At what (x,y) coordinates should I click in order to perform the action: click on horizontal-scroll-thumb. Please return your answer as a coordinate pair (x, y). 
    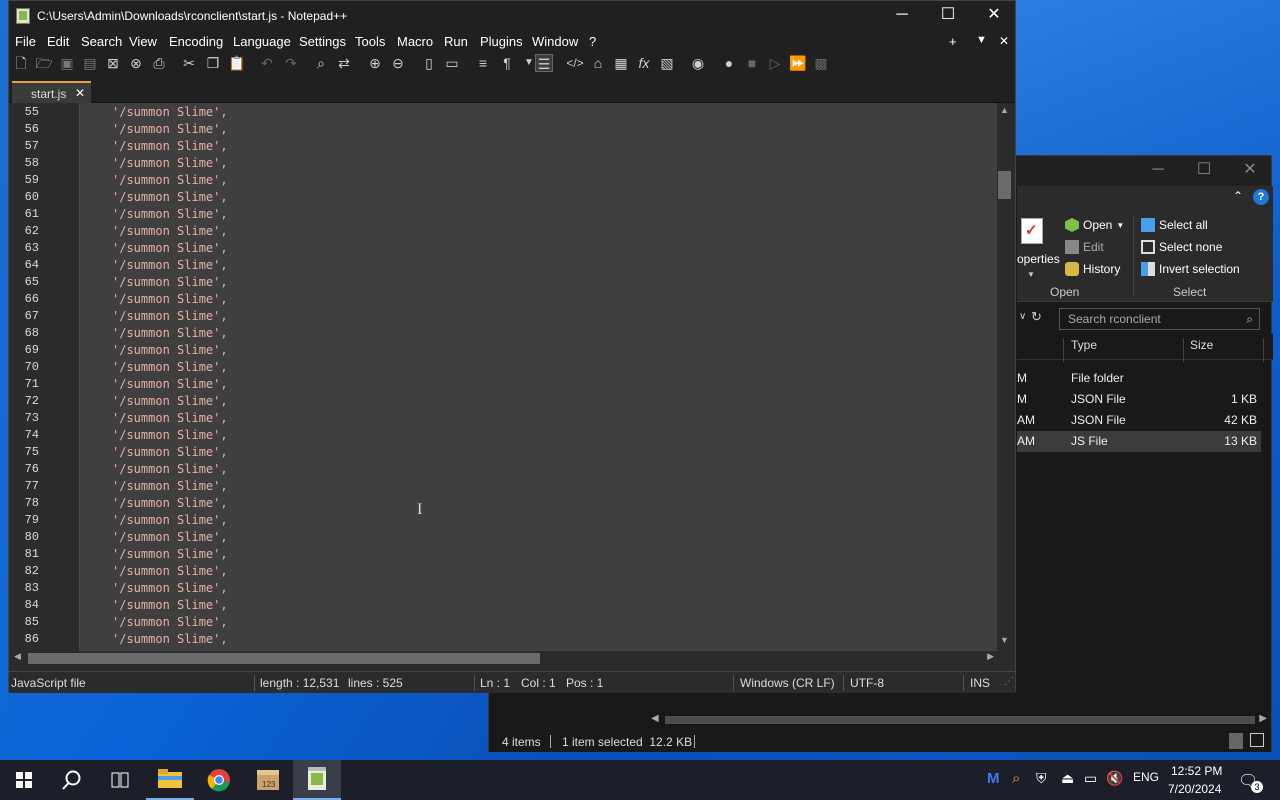
    Looking at the image, I should click on (284, 658).